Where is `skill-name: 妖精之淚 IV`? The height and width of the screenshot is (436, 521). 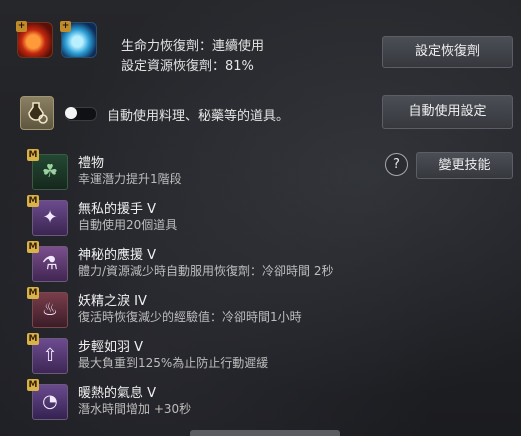
skill-name: 妖精之淚 IV is located at coordinates (112, 301).